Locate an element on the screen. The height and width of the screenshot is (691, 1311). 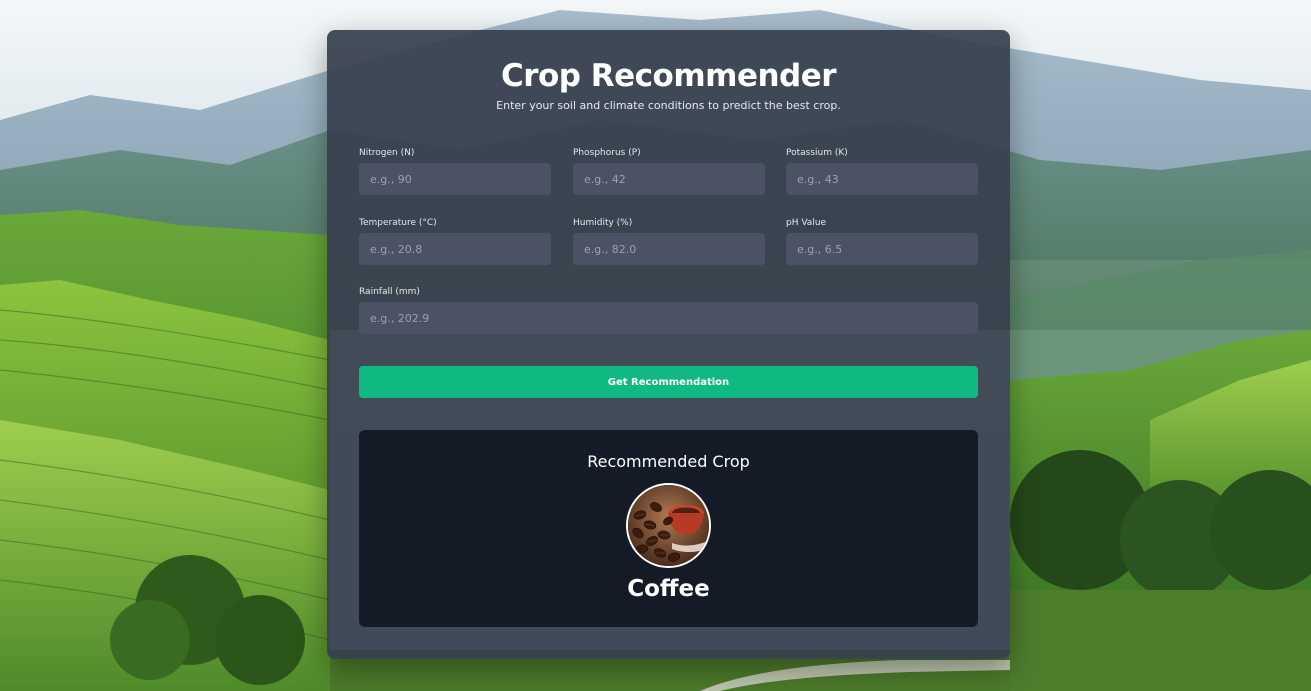
nitrogen-label: Nitrogen (N) is located at coordinates (387, 153).